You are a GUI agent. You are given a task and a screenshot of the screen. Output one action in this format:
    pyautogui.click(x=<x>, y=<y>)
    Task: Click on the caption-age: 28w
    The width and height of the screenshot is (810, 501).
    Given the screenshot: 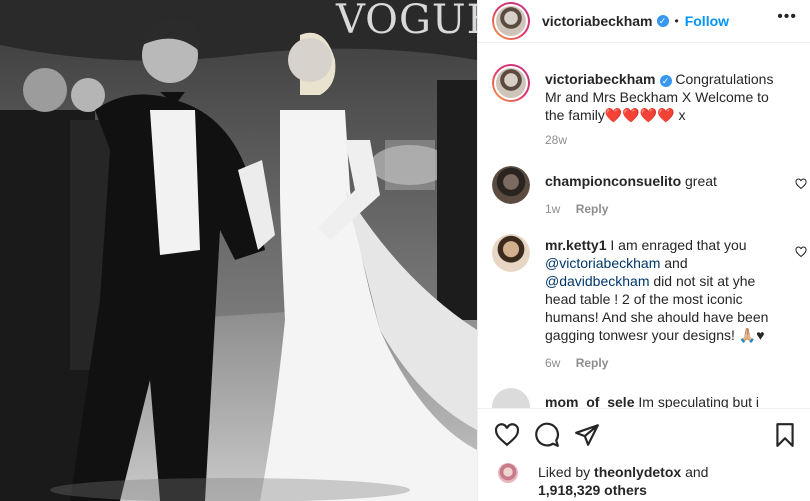 What is the action you would take?
    pyautogui.click(x=556, y=140)
    